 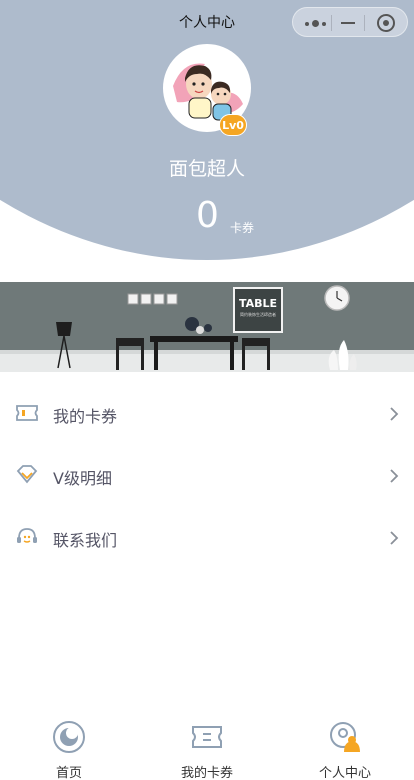 What do you see at coordinates (345, 737) in the screenshot?
I see `profile-icon` at bounding box center [345, 737].